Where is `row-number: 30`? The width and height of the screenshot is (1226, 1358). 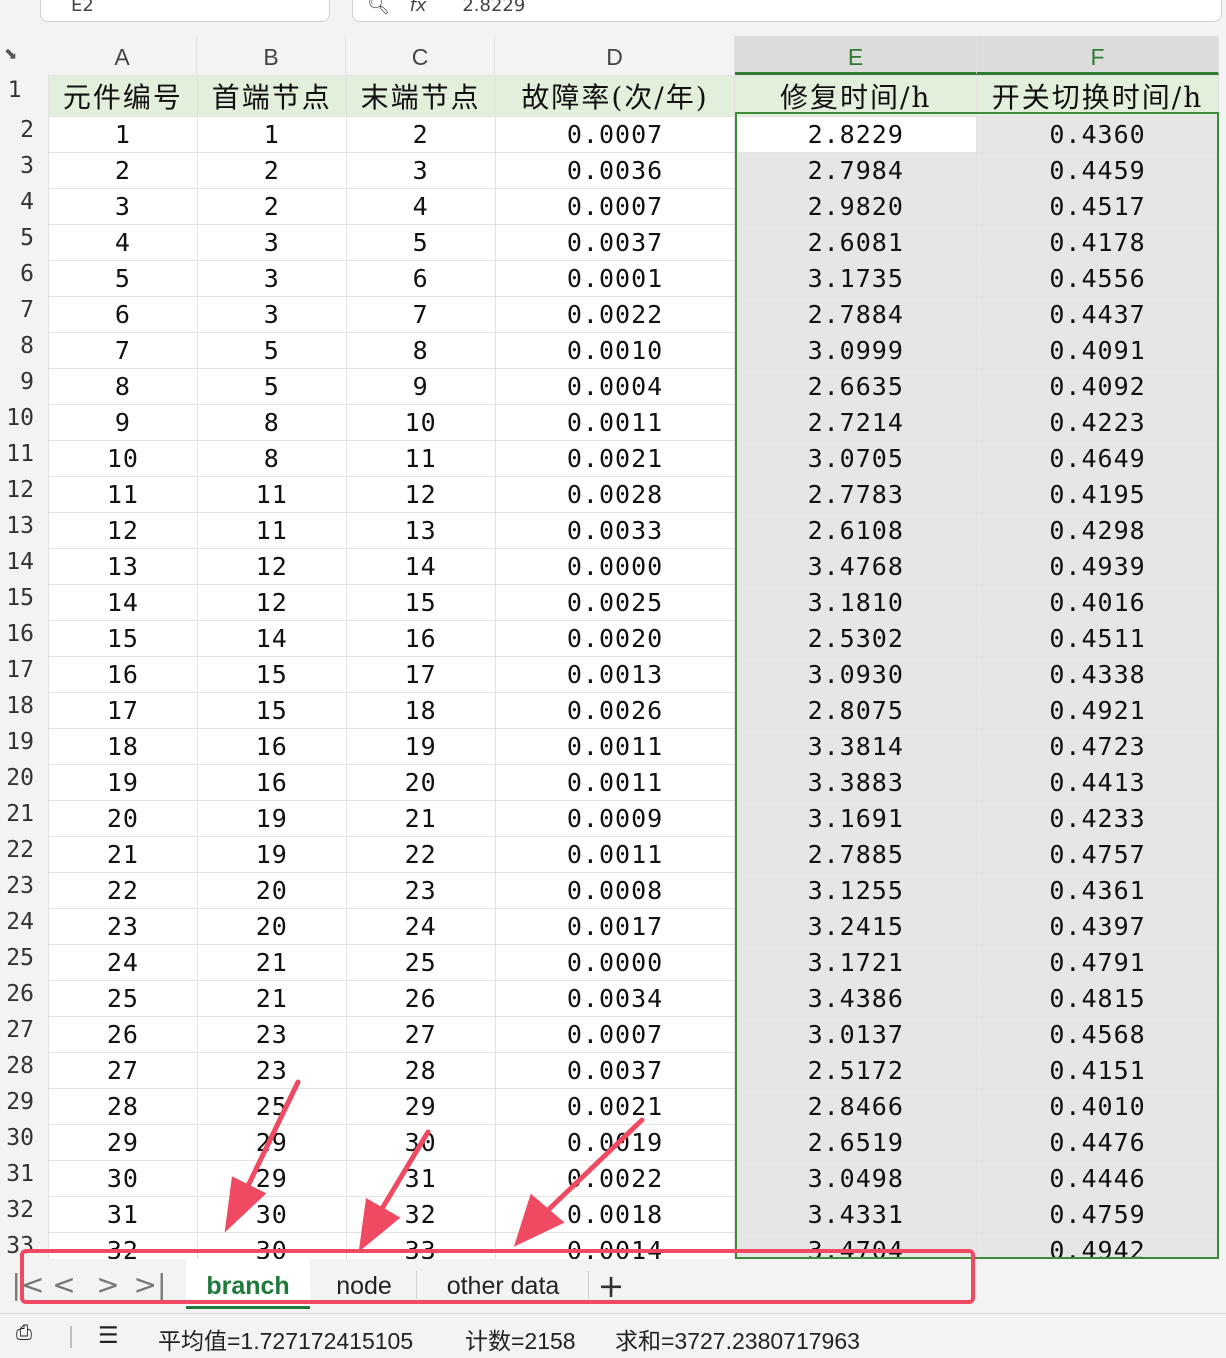 row-number: 30 is located at coordinates (17, 1138).